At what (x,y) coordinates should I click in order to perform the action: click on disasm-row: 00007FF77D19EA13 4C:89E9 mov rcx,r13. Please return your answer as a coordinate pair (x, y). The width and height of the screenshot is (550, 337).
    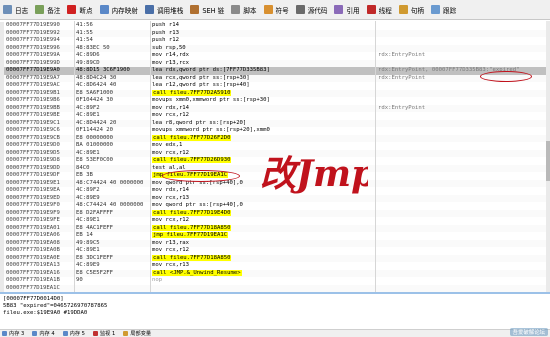
    Looking at the image, I should click on (275, 266).